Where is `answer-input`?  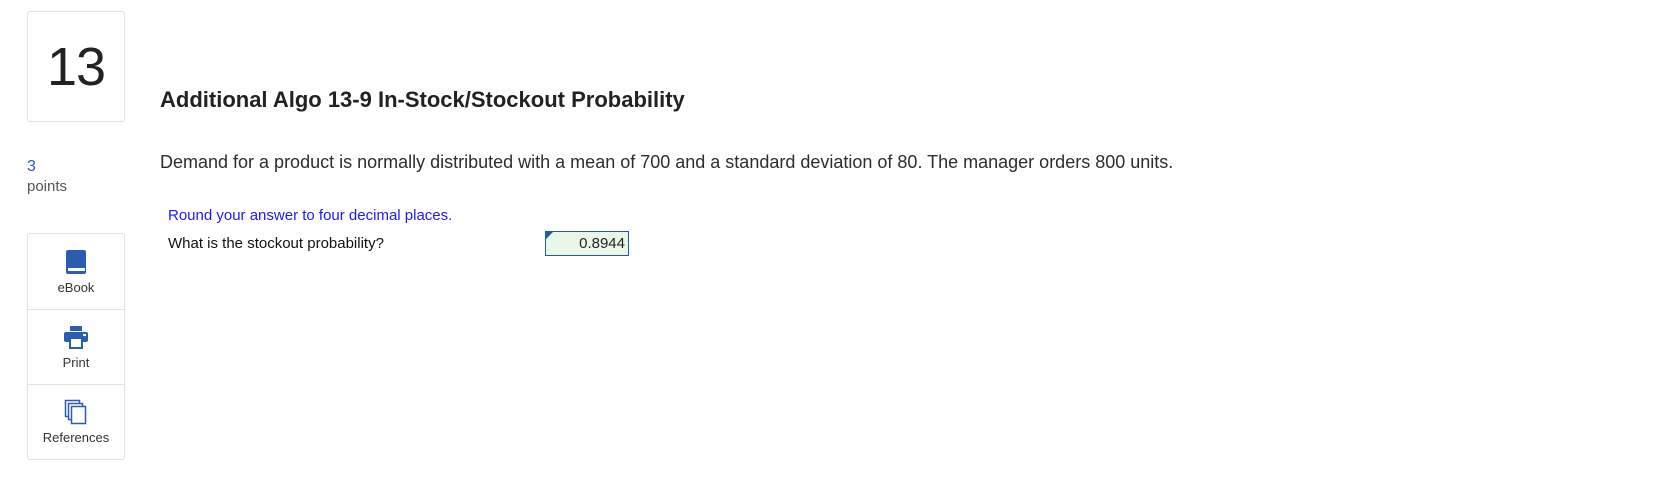 answer-input is located at coordinates (587, 243).